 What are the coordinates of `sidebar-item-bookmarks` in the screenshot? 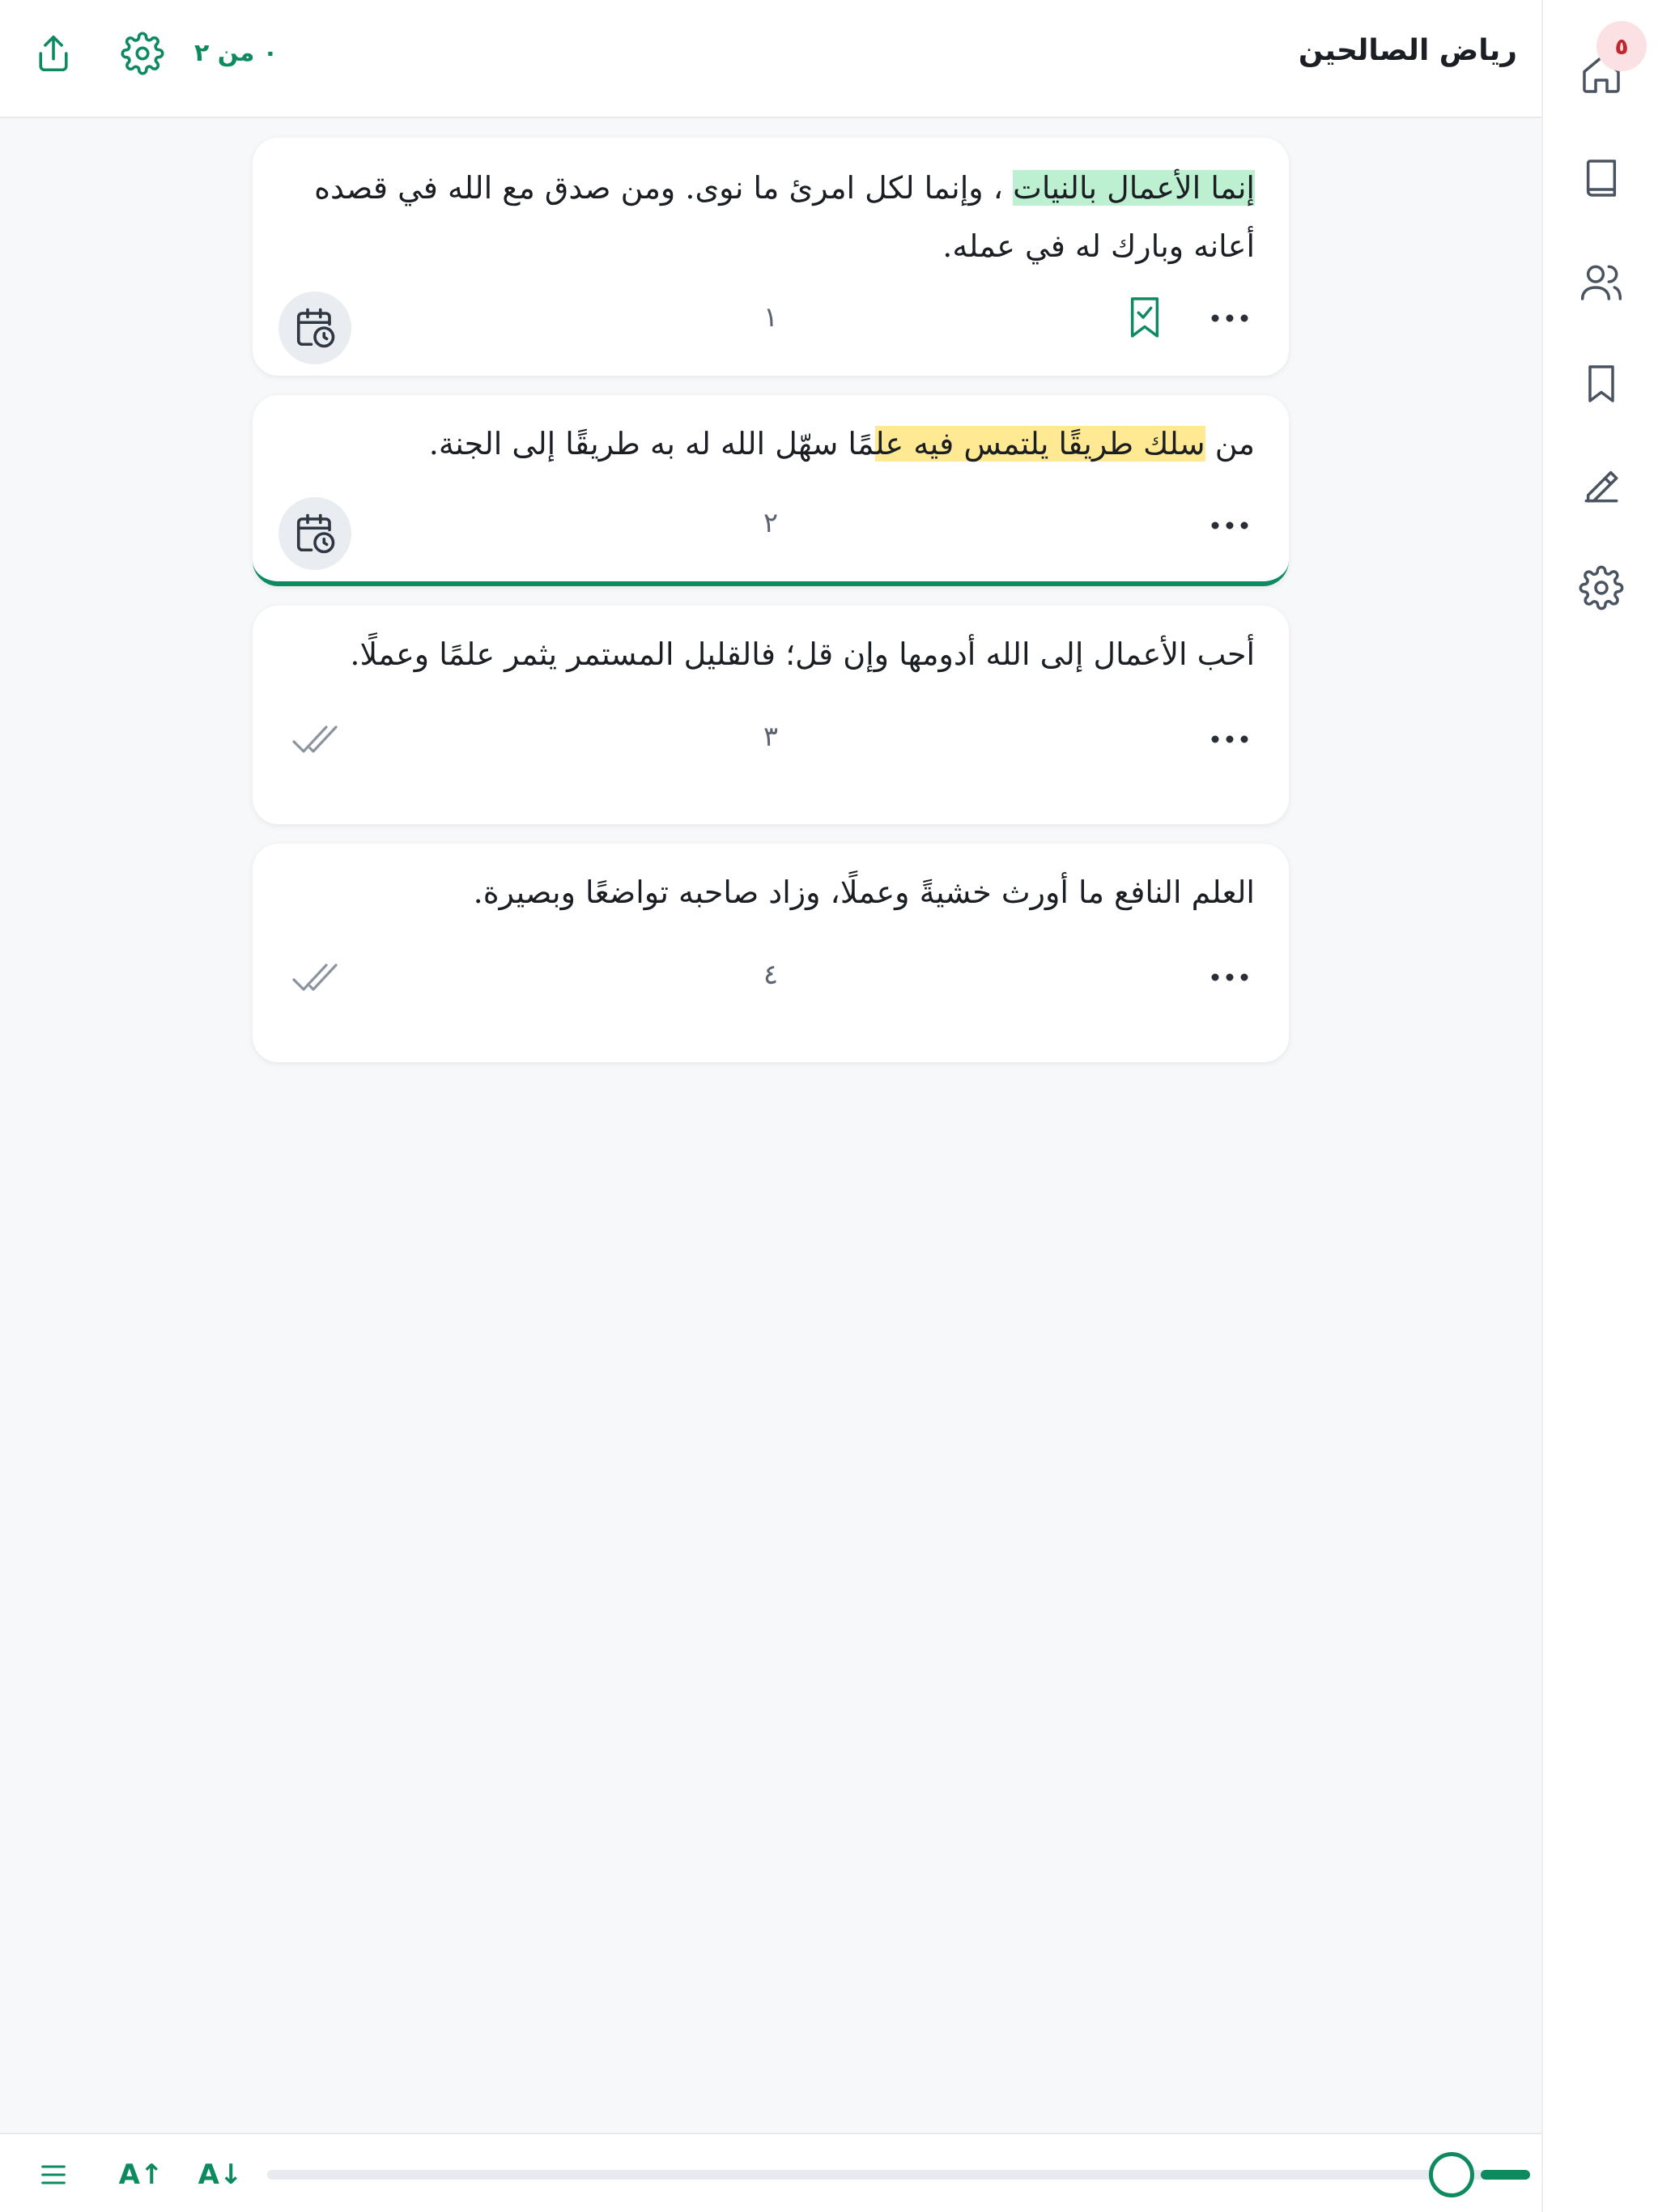 It's located at (1601, 383).